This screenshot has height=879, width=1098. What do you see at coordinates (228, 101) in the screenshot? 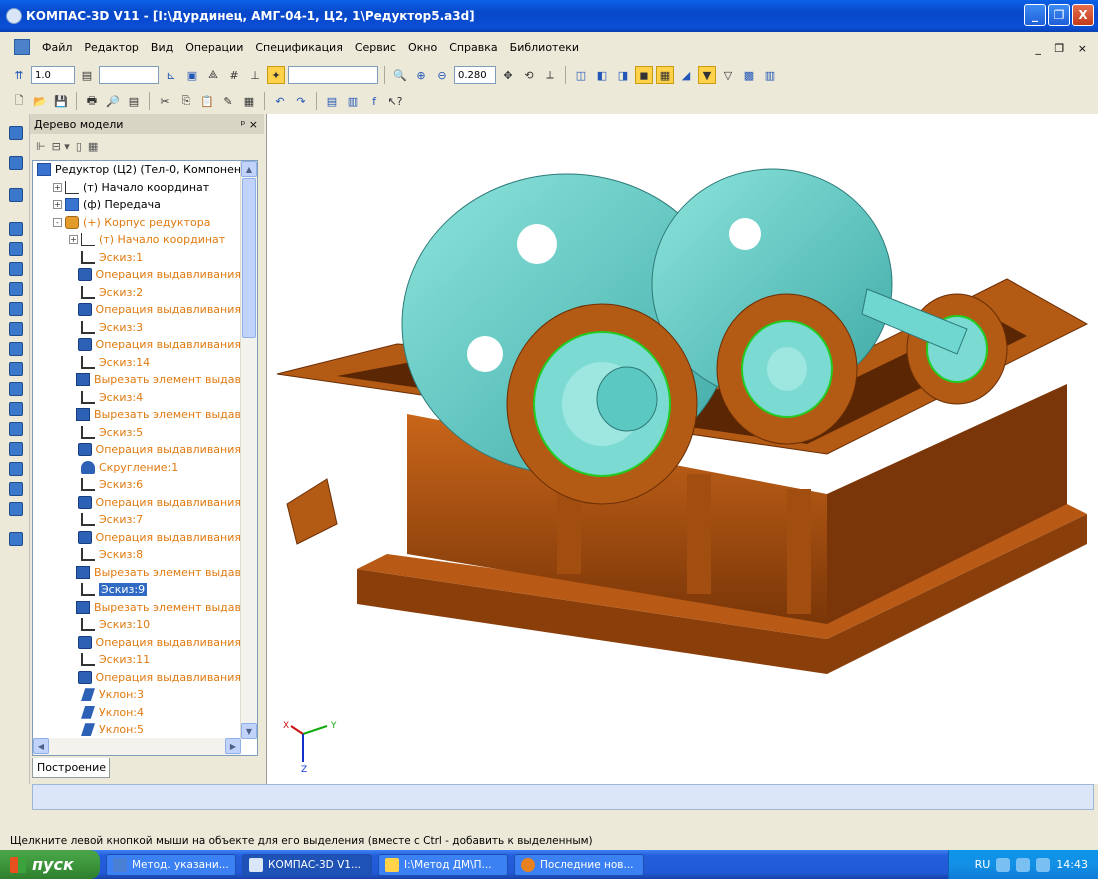
I see `format-icon: ✎` at bounding box center [228, 101].